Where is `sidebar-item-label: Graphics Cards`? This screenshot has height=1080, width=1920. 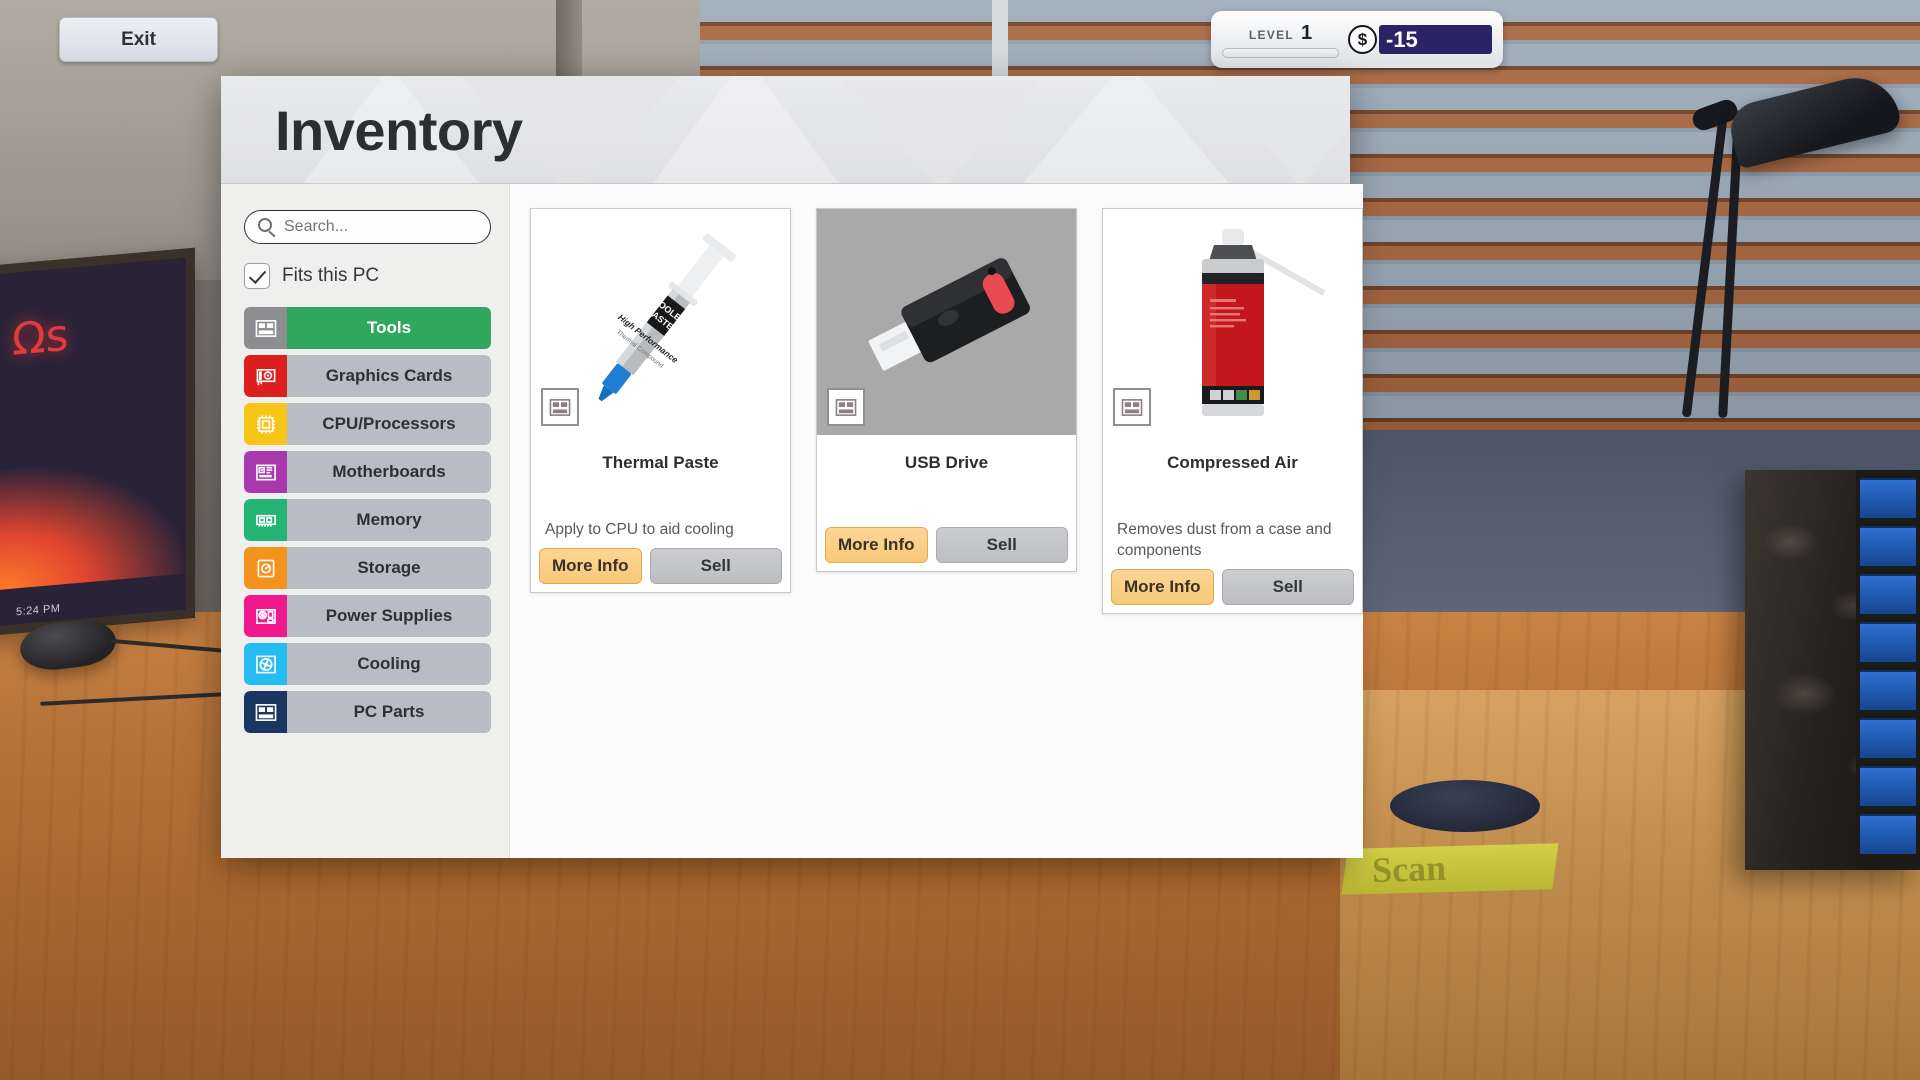
sidebar-item-label: Graphics Cards is located at coordinates (389, 376).